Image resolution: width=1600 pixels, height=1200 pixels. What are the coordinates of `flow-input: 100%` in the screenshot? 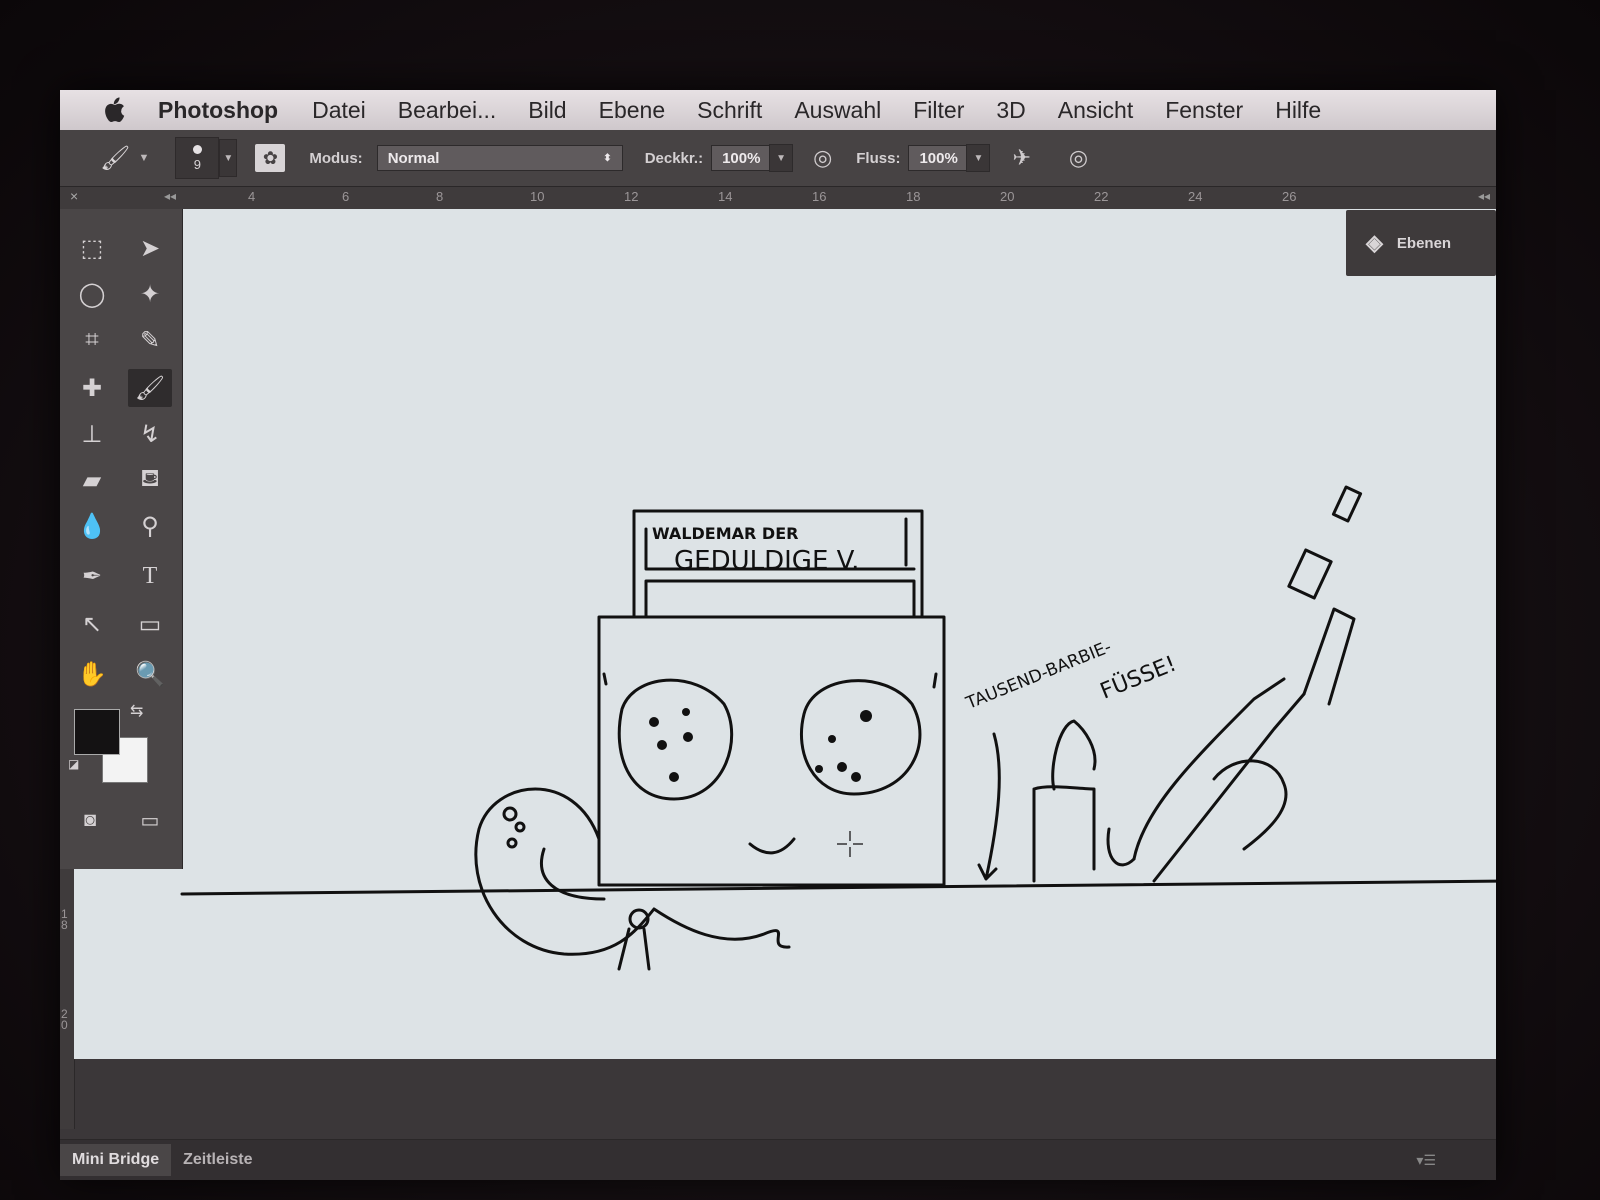 It's located at (937, 158).